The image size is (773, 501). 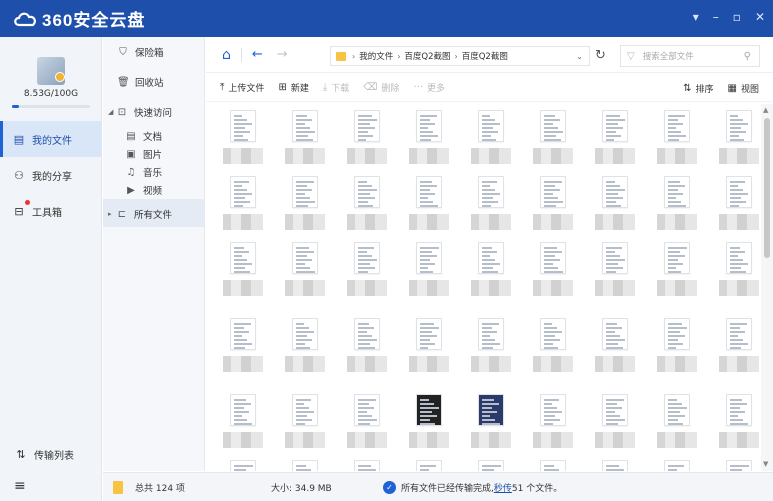 What do you see at coordinates (687, 88) in the screenshot?
I see `sort-icon: ⇅` at bounding box center [687, 88].